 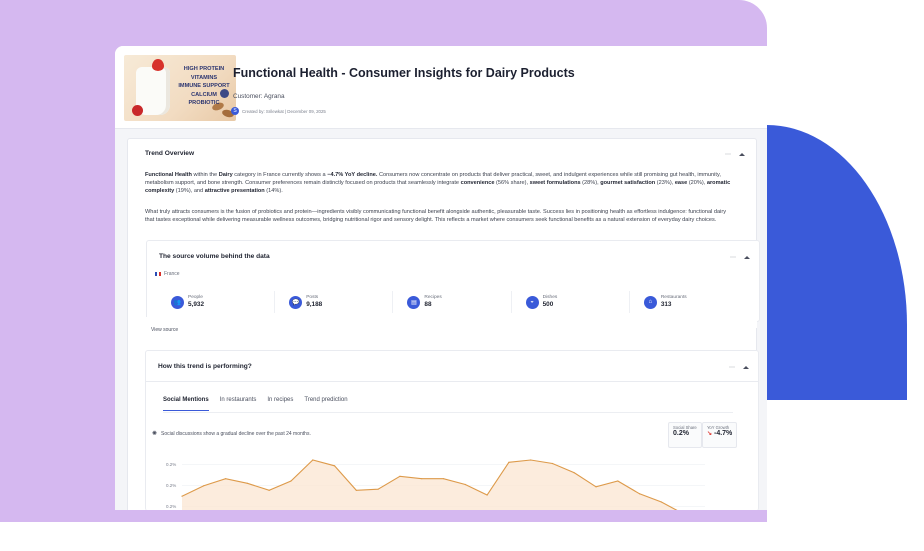 What do you see at coordinates (429, 485) in the screenshot?
I see `series-area` at bounding box center [429, 485].